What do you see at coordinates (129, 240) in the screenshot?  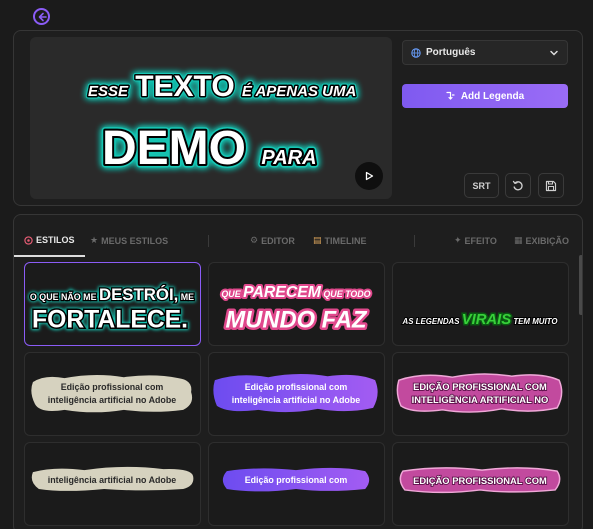 I see `tab-meus-estilos: ★ MEUS ESTILOS` at bounding box center [129, 240].